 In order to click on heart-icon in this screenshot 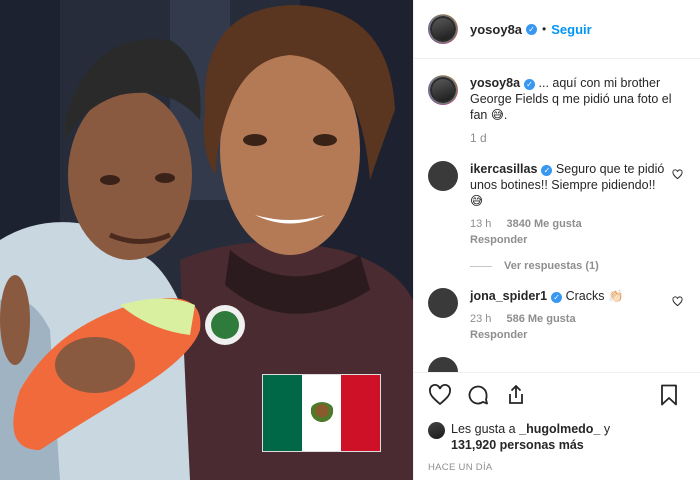, I will do `click(440, 395)`.